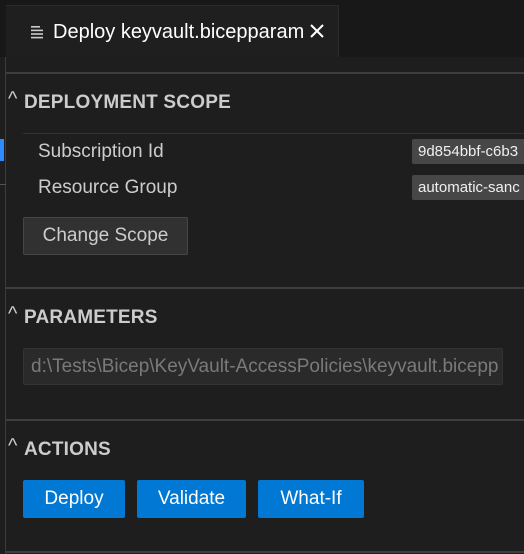 Image resolution: width=524 pixels, height=554 pixels. Describe the element at coordinates (37, 32) in the screenshot. I see `file-lines-icon` at that location.